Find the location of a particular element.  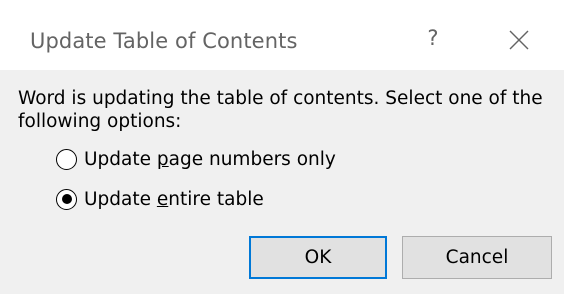

option-label-update-page-numbers: Update page numbers only is located at coordinates (210, 159).